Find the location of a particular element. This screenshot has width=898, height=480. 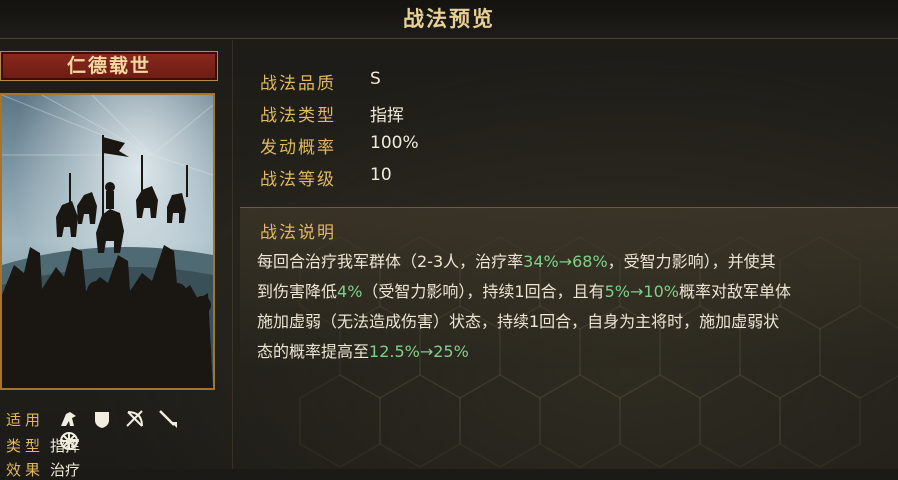

meta-value: 指挥 is located at coordinates (65, 446).